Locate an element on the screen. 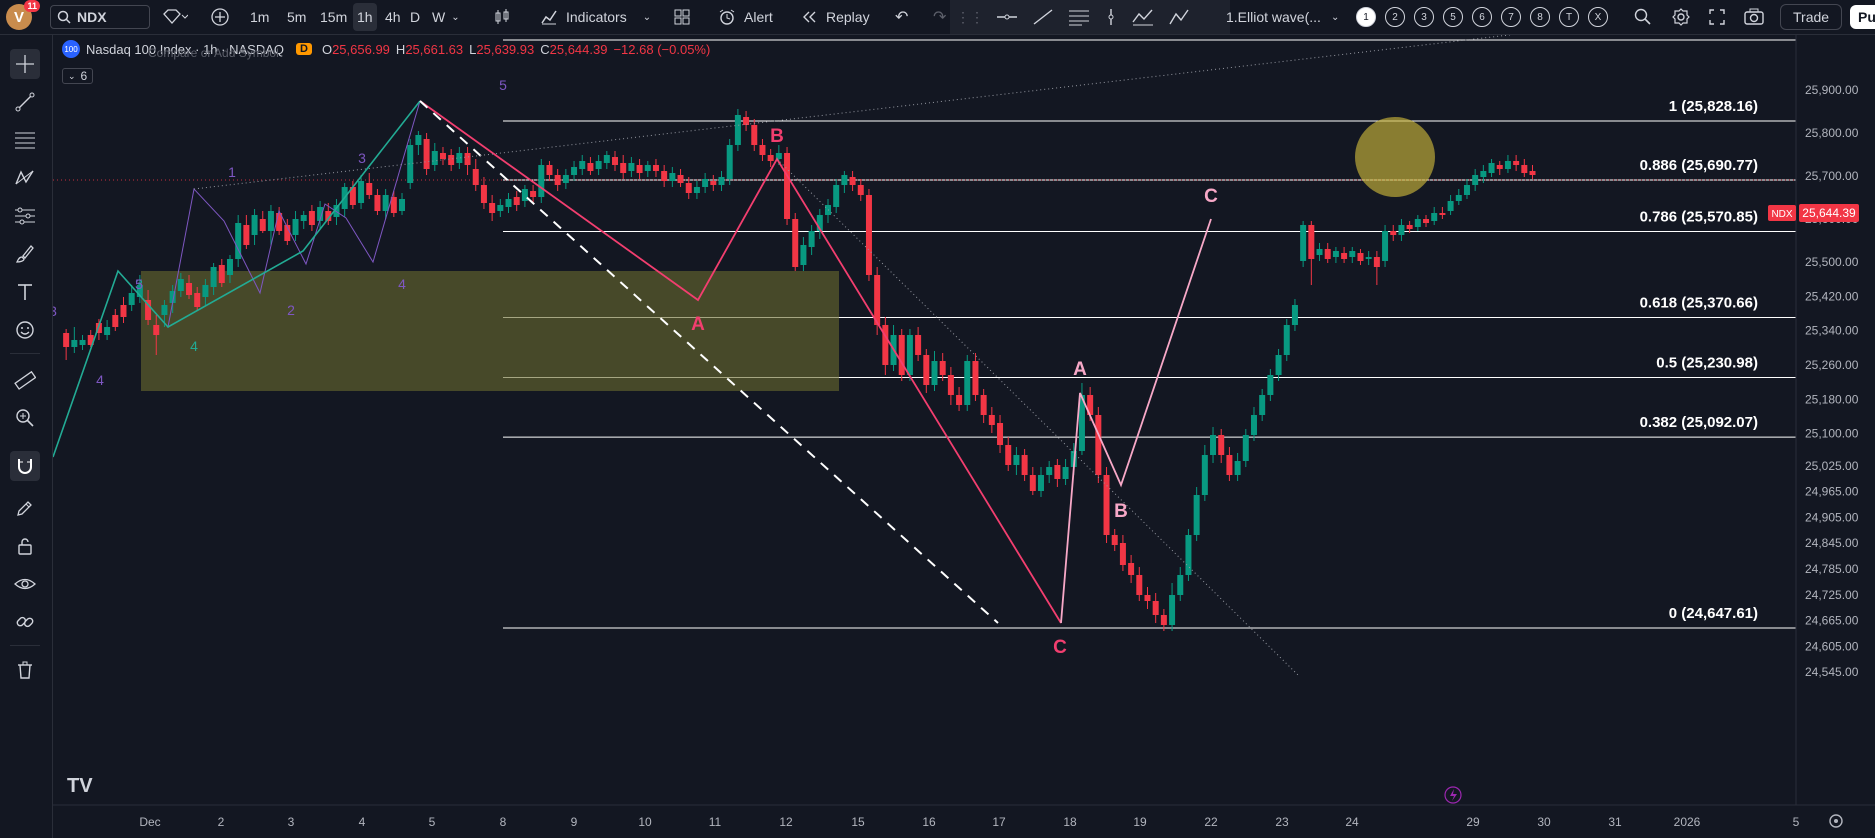 This screenshot has height=838, width=1875. remove-drawings-tool is located at coordinates (25, 670).